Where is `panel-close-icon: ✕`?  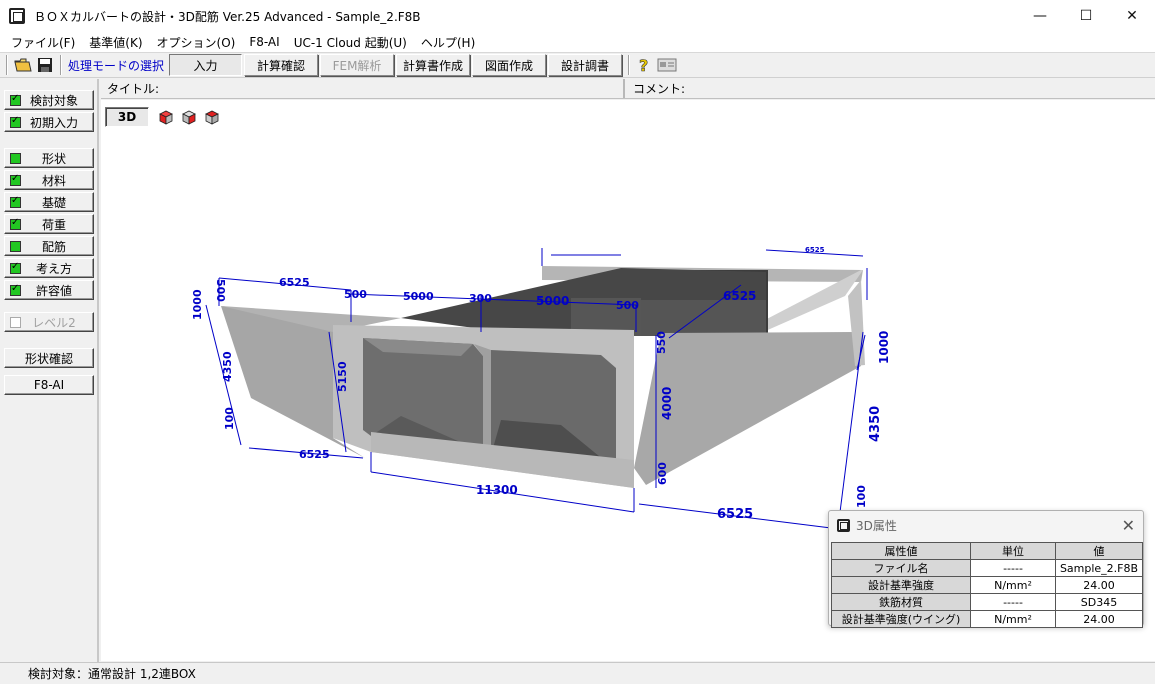 panel-close-icon: ✕ is located at coordinates (1128, 525).